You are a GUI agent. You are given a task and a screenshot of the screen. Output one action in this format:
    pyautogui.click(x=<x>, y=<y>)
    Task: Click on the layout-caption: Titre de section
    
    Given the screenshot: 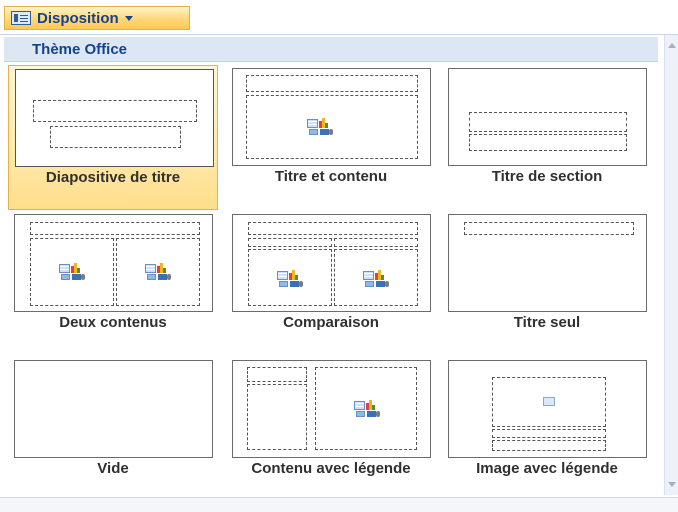 What is the action you would take?
    pyautogui.click(x=547, y=176)
    